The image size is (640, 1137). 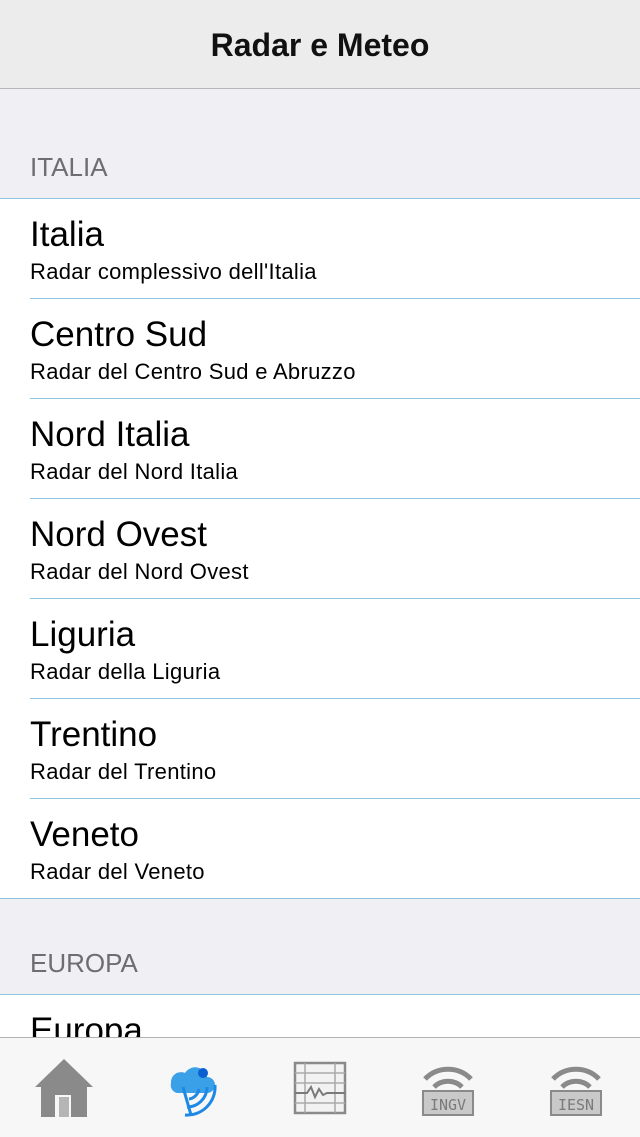 What do you see at coordinates (86, 1024) in the screenshot?
I see `item-title: Europa` at bounding box center [86, 1024].